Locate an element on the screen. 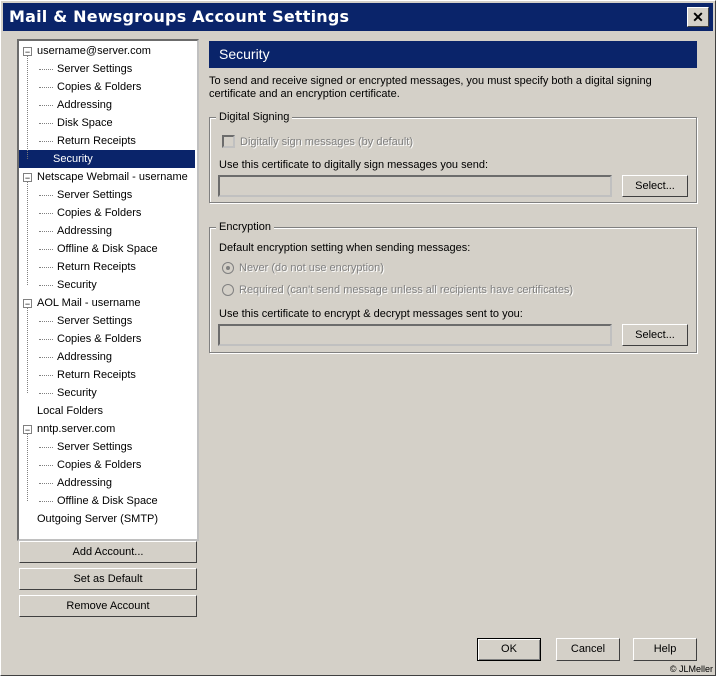  panel-title: Security is located at coordinates (453, 54).